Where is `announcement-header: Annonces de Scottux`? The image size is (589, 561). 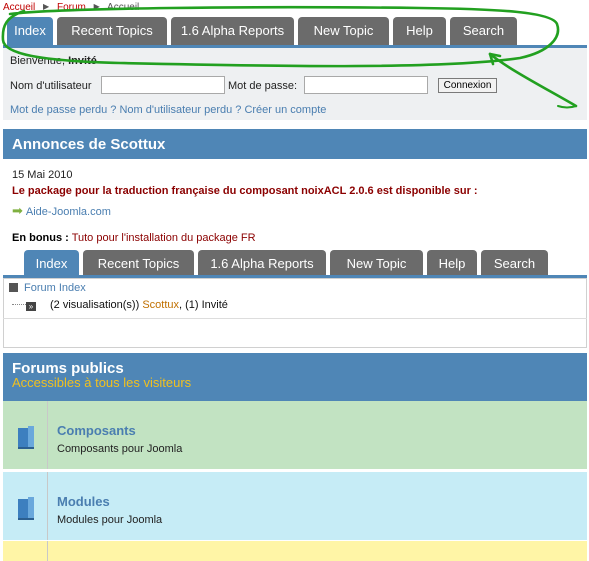 announcement-header: Annonces de Scottux is located at coordinates (295, 144).